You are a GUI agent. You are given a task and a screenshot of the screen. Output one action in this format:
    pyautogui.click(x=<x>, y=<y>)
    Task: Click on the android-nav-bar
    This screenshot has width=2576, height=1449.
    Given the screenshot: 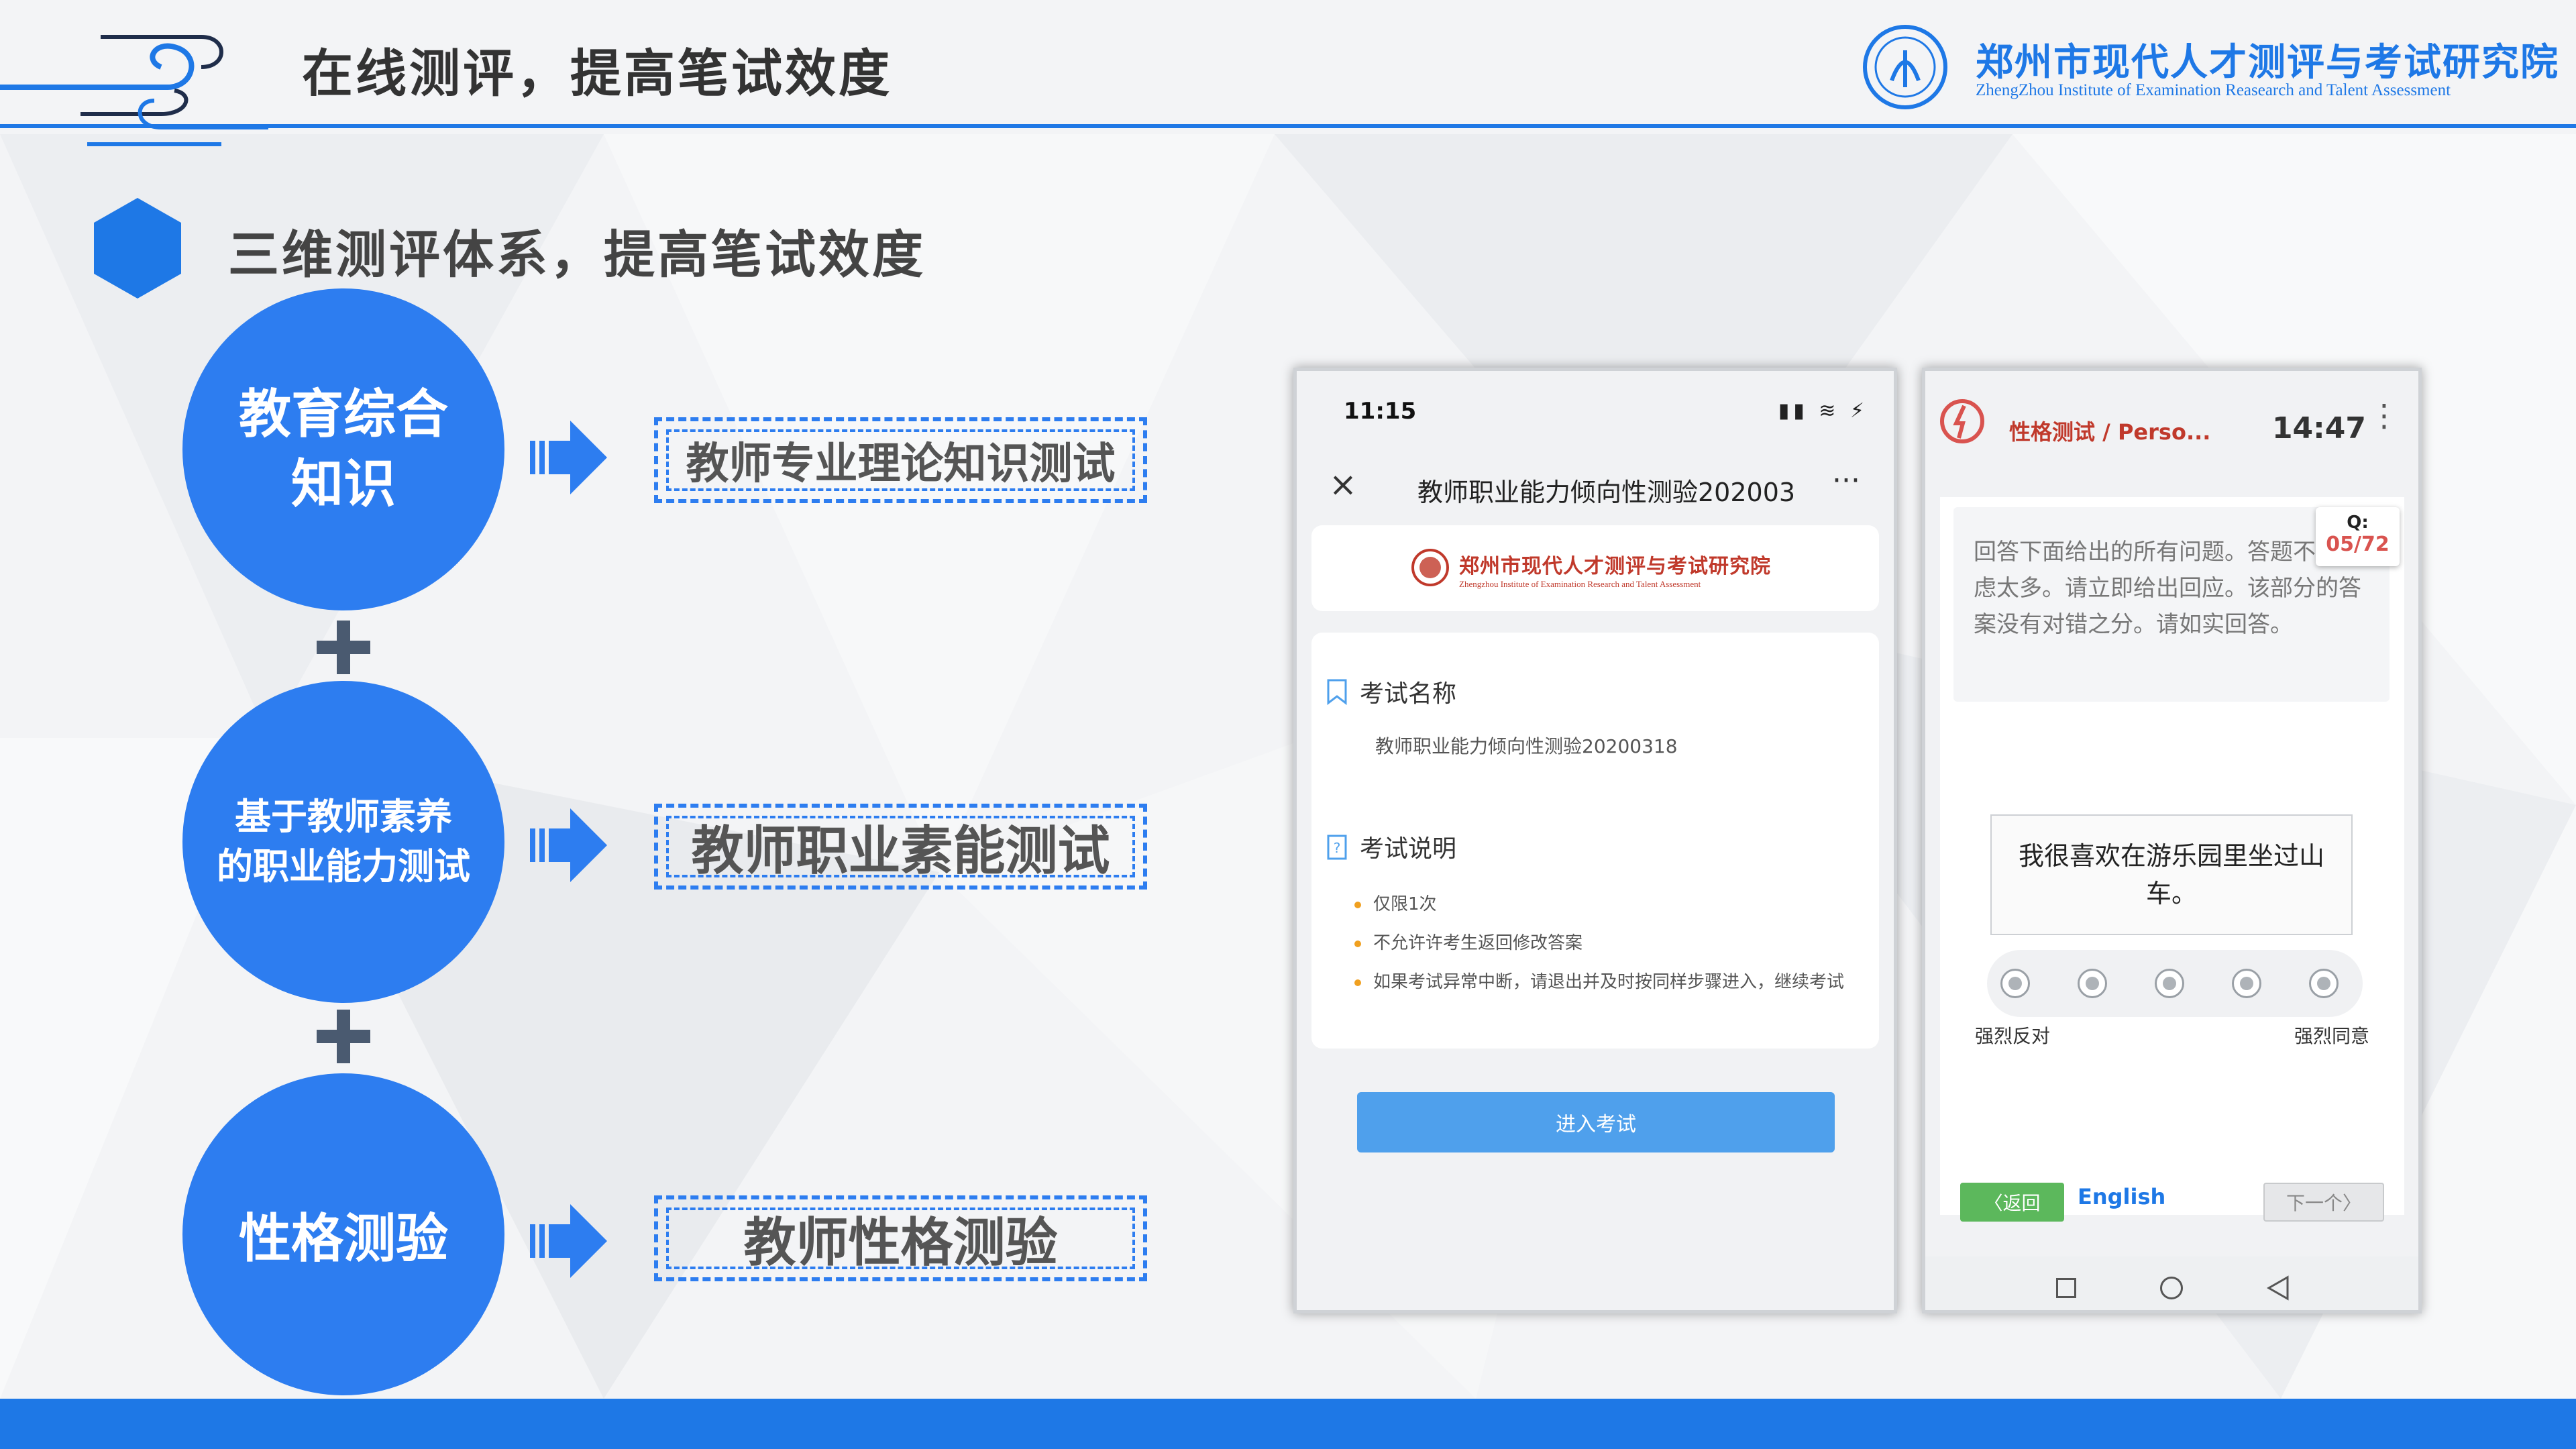 What is the action you would take?
    pyautogui.click(x=2171, y=1283)
    